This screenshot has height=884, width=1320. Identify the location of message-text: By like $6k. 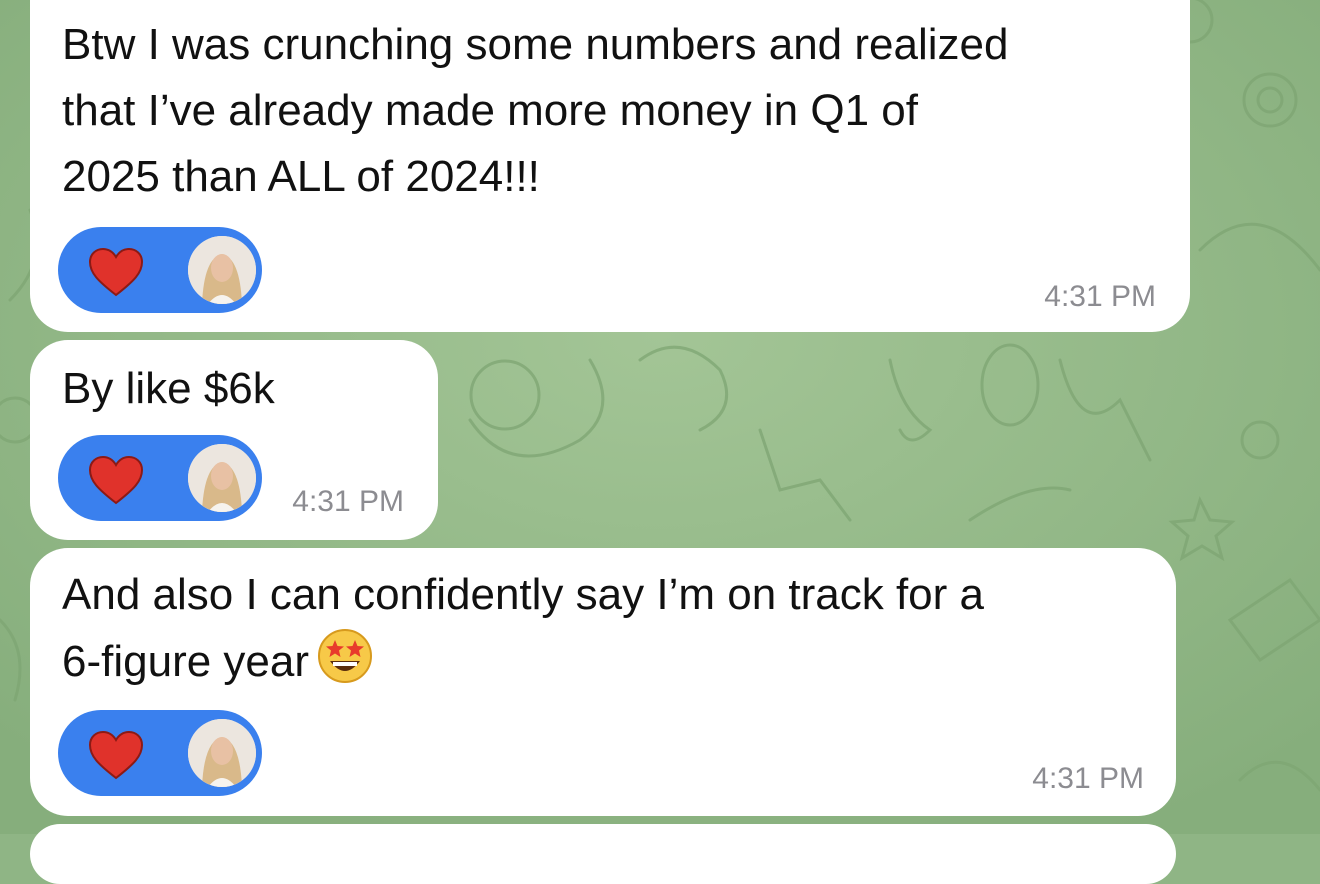
(168, 388).